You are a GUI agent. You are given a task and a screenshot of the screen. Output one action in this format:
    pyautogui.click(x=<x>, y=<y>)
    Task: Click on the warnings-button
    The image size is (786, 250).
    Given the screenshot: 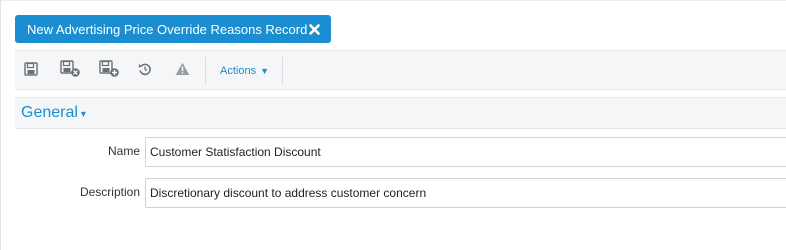 What is the action you would take?
    pyautogui.click(x=182, y=71)
    